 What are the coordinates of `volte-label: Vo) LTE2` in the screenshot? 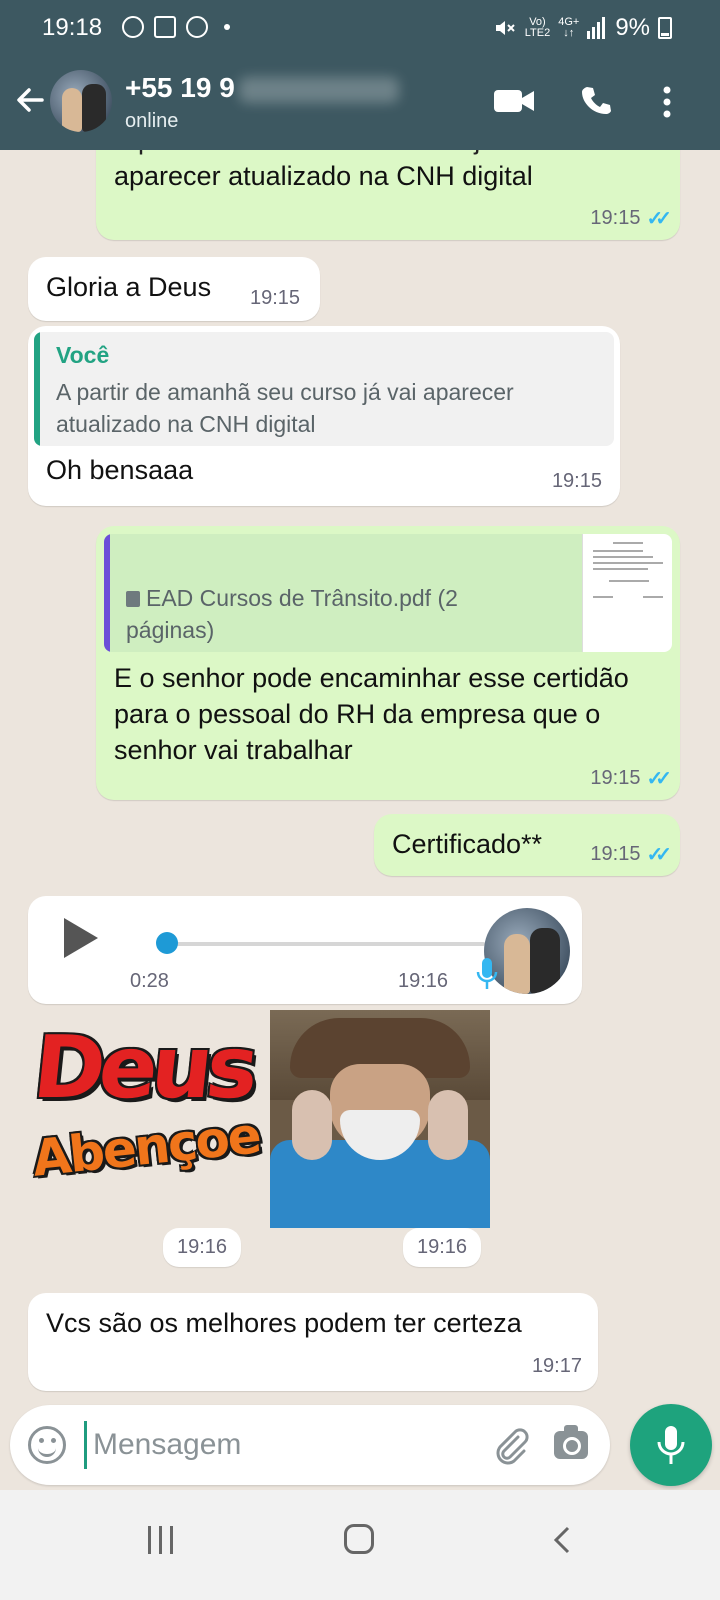 It's located at (537, 27).